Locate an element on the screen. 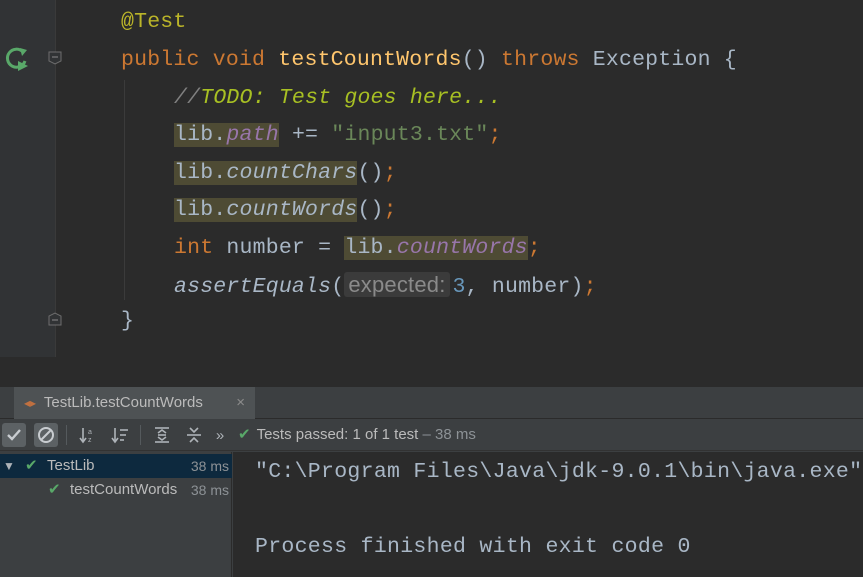 This screenshot has height=577, width=863. collapse-all-button is located at coordinates (194, 435).